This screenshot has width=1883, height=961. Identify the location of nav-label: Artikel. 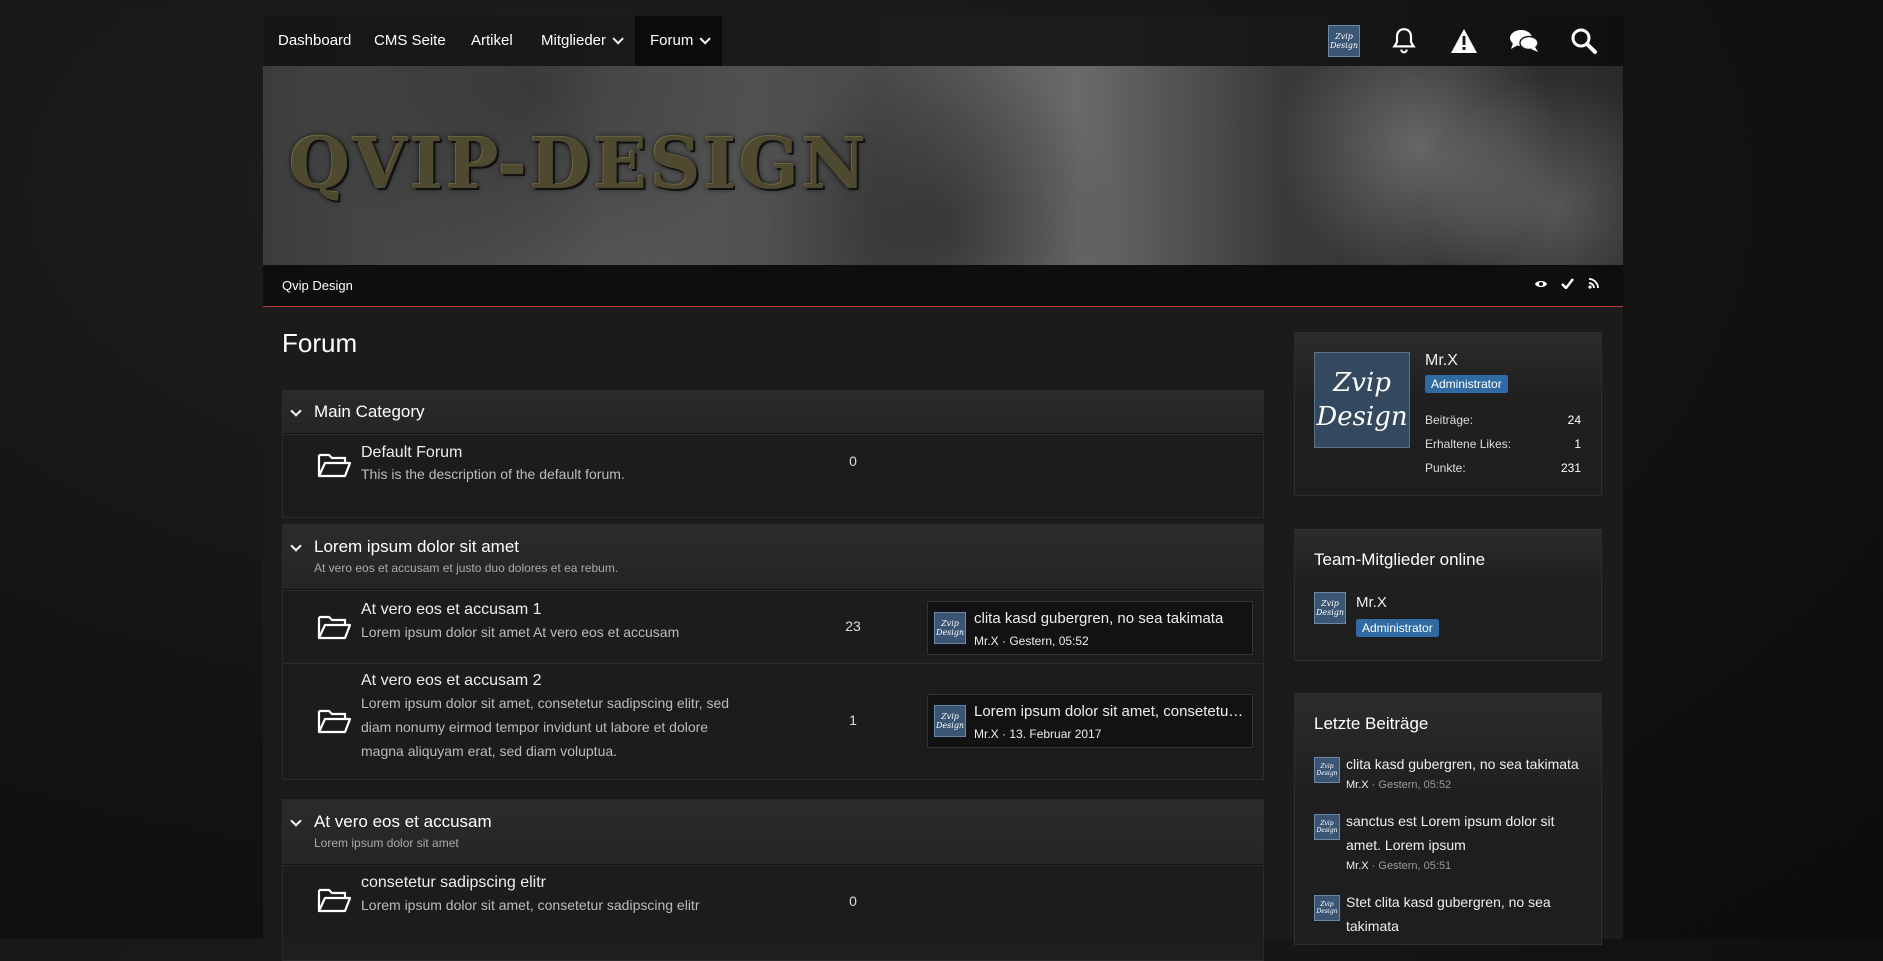
(492, 40).